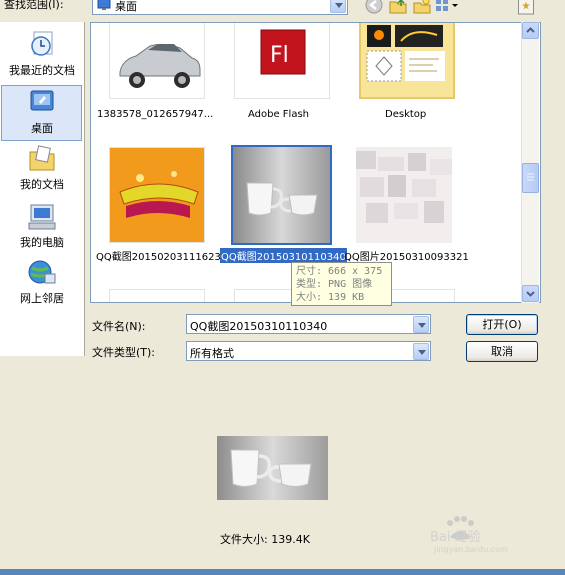 This screenshot has height=575, width=565. I want to click on tools-icon, so click(526, 8).